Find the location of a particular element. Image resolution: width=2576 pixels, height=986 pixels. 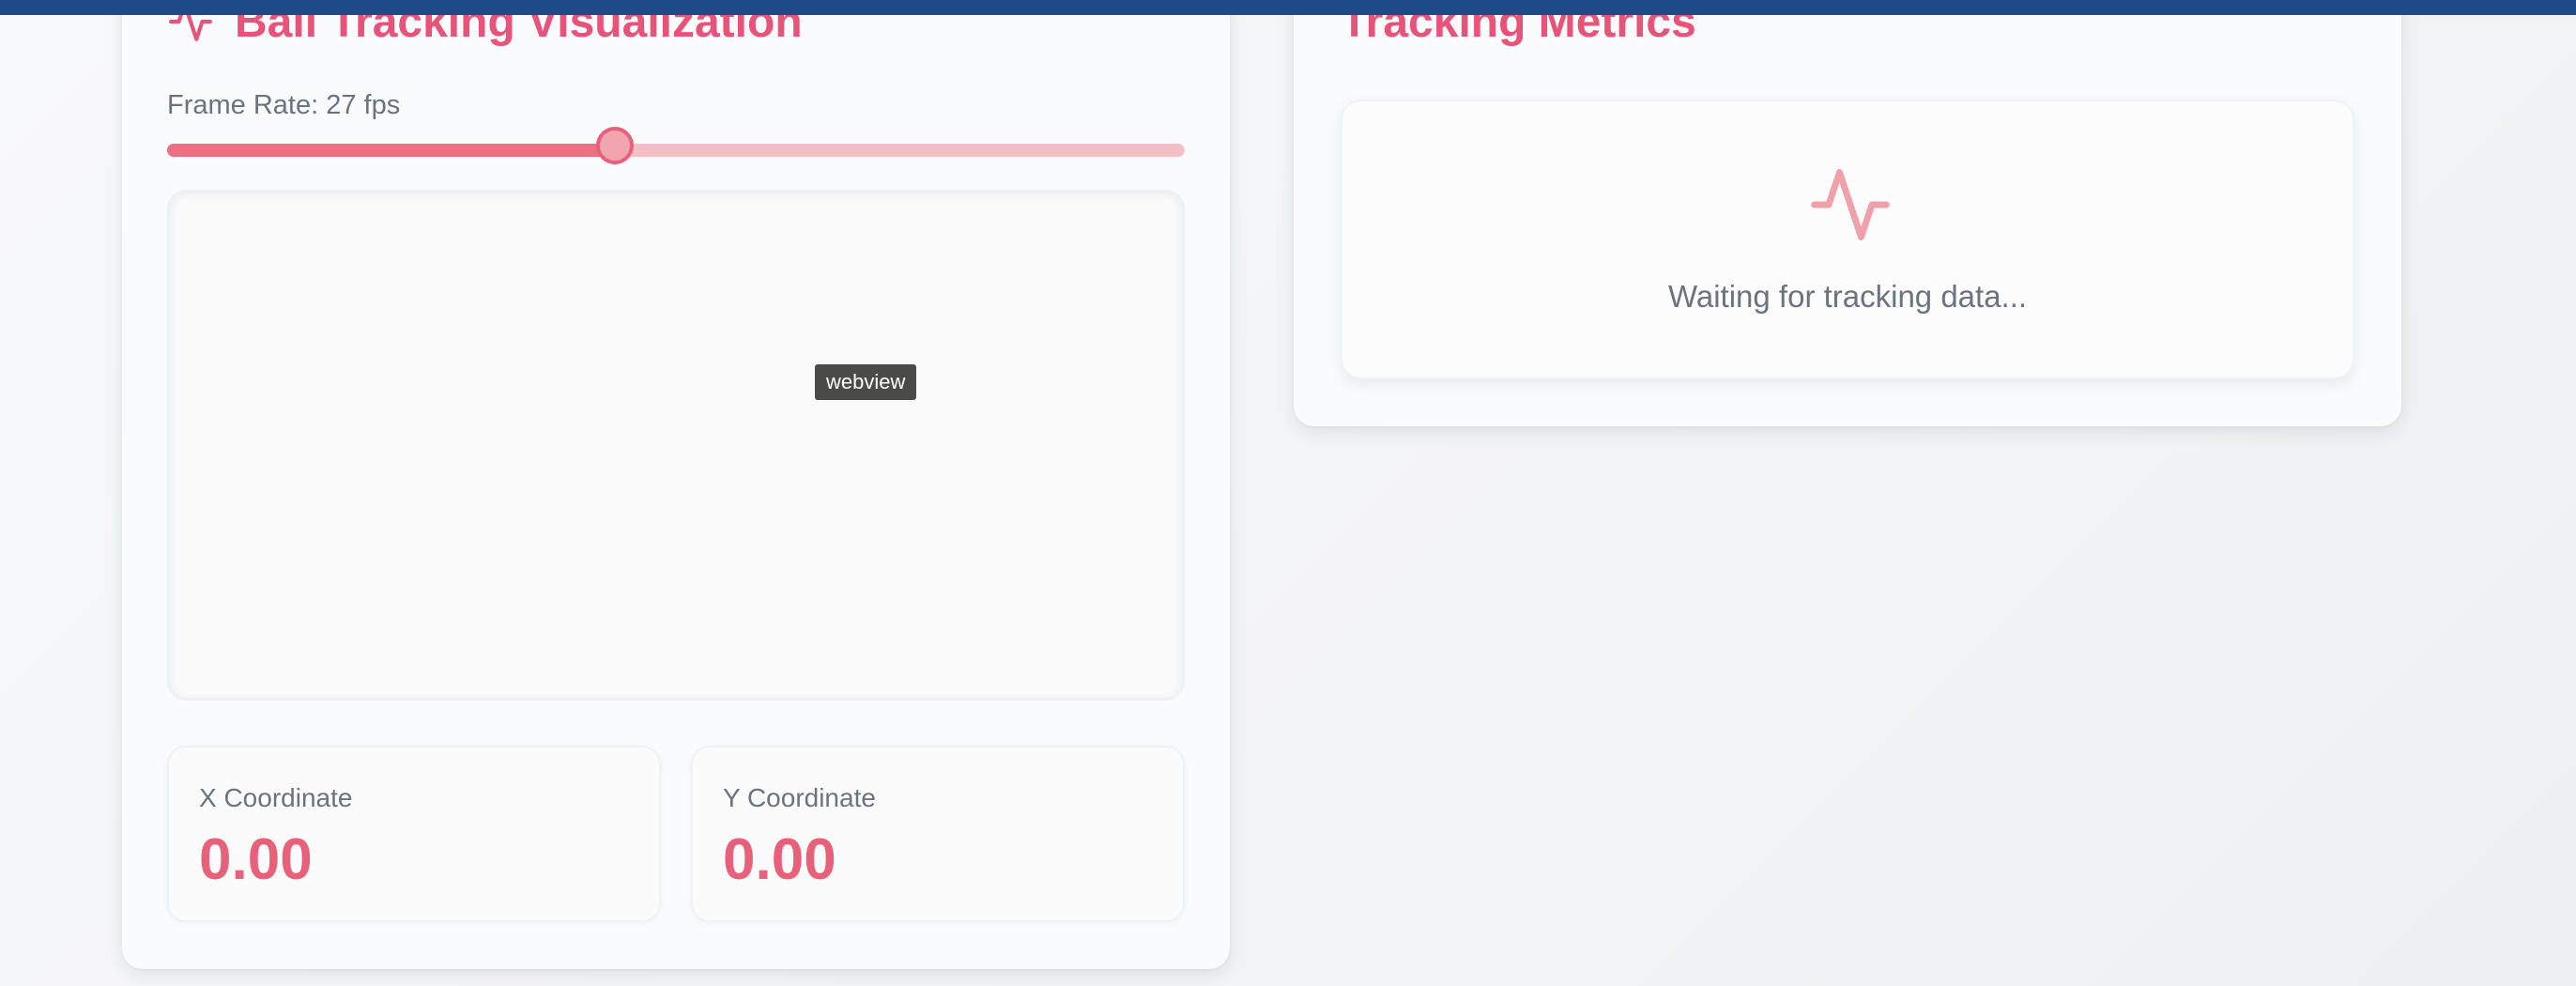

y-coordinate-box: Y Coordinate 0.00 is located at coordinates (938, 834).